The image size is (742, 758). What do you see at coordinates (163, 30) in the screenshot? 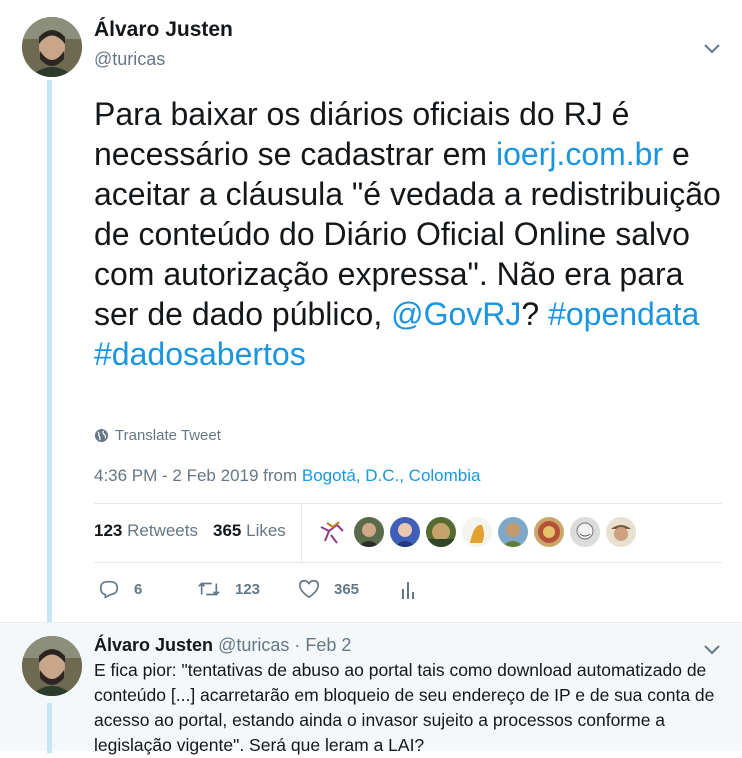
I see `author-name: Álvaro Justen` at bounding box center [163, 30].